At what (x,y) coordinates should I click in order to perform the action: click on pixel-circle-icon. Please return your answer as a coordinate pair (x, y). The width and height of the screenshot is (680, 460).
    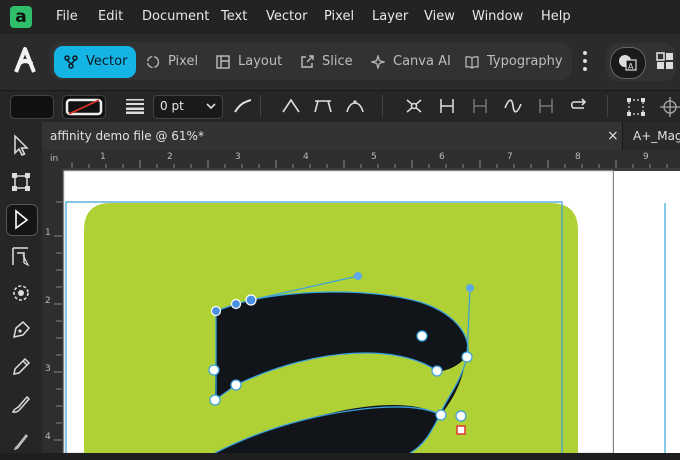
    Looking at the image, I should click on (157, 61).